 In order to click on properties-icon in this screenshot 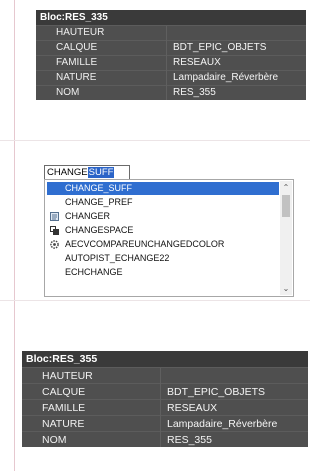, I will do `click(54, 216)`.